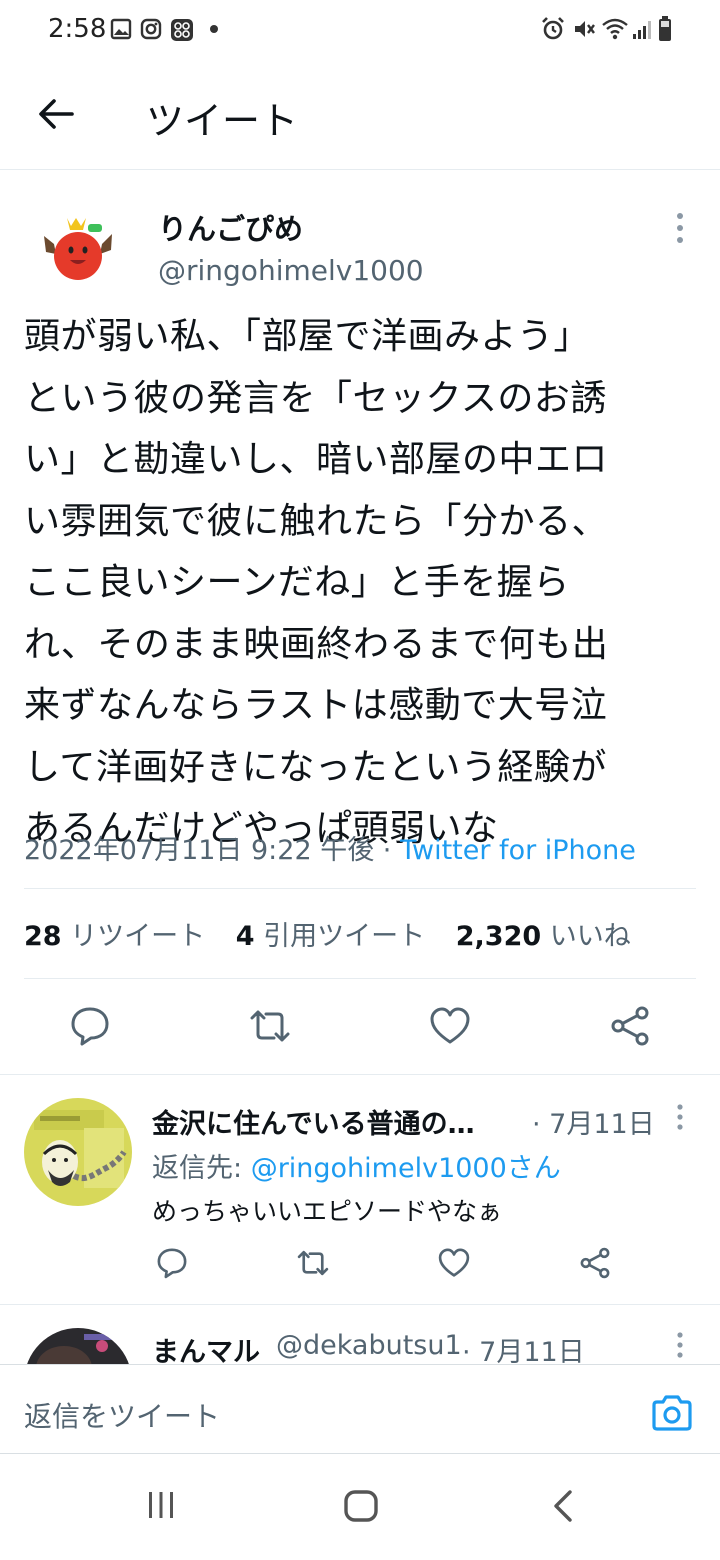  Describe the element at coordinates (563, 1506) in the screenshot. I see `back-nav-icon` at that location.